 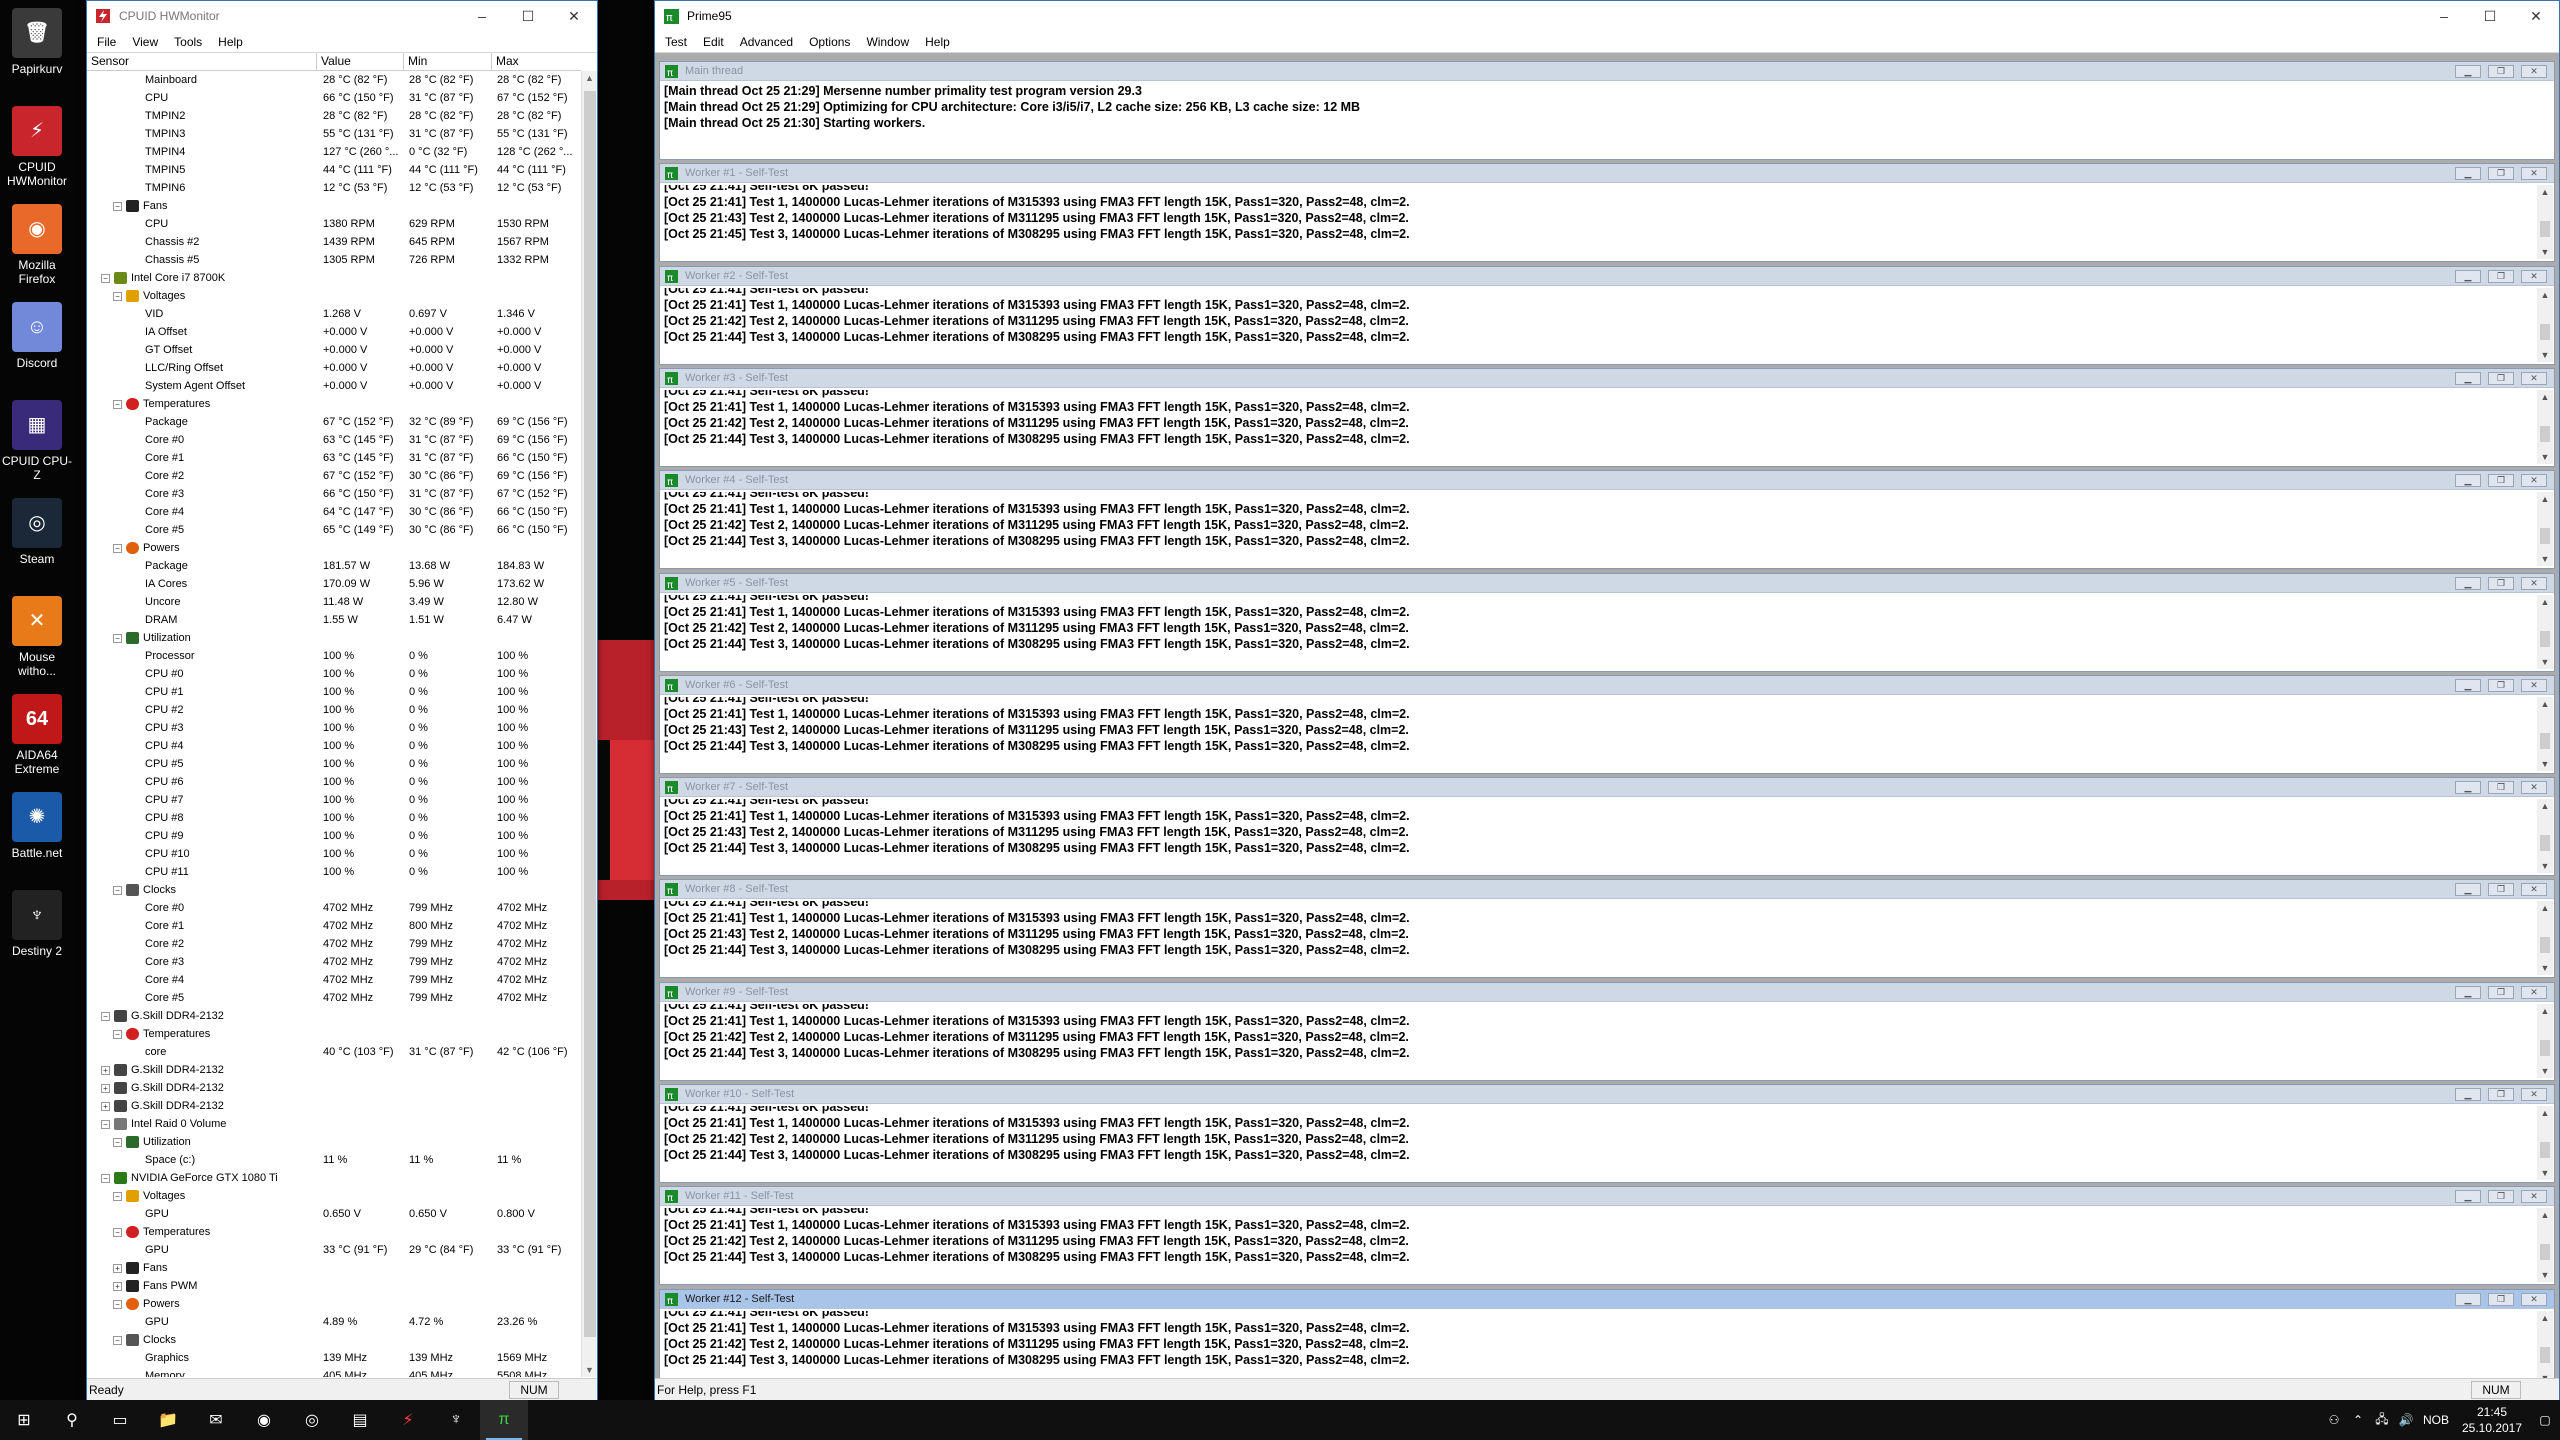 I want to click on sensor-row: VID 1.268 V 0.697 V 1.346 V, so click(x=334, y=314).